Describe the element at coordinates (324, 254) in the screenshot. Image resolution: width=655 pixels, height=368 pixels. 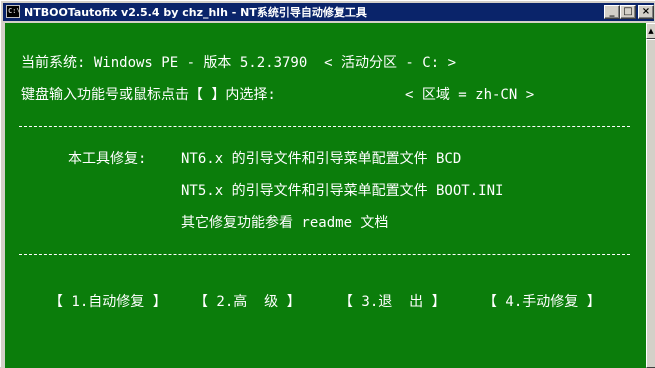
I see `divider-bottom` at that location.